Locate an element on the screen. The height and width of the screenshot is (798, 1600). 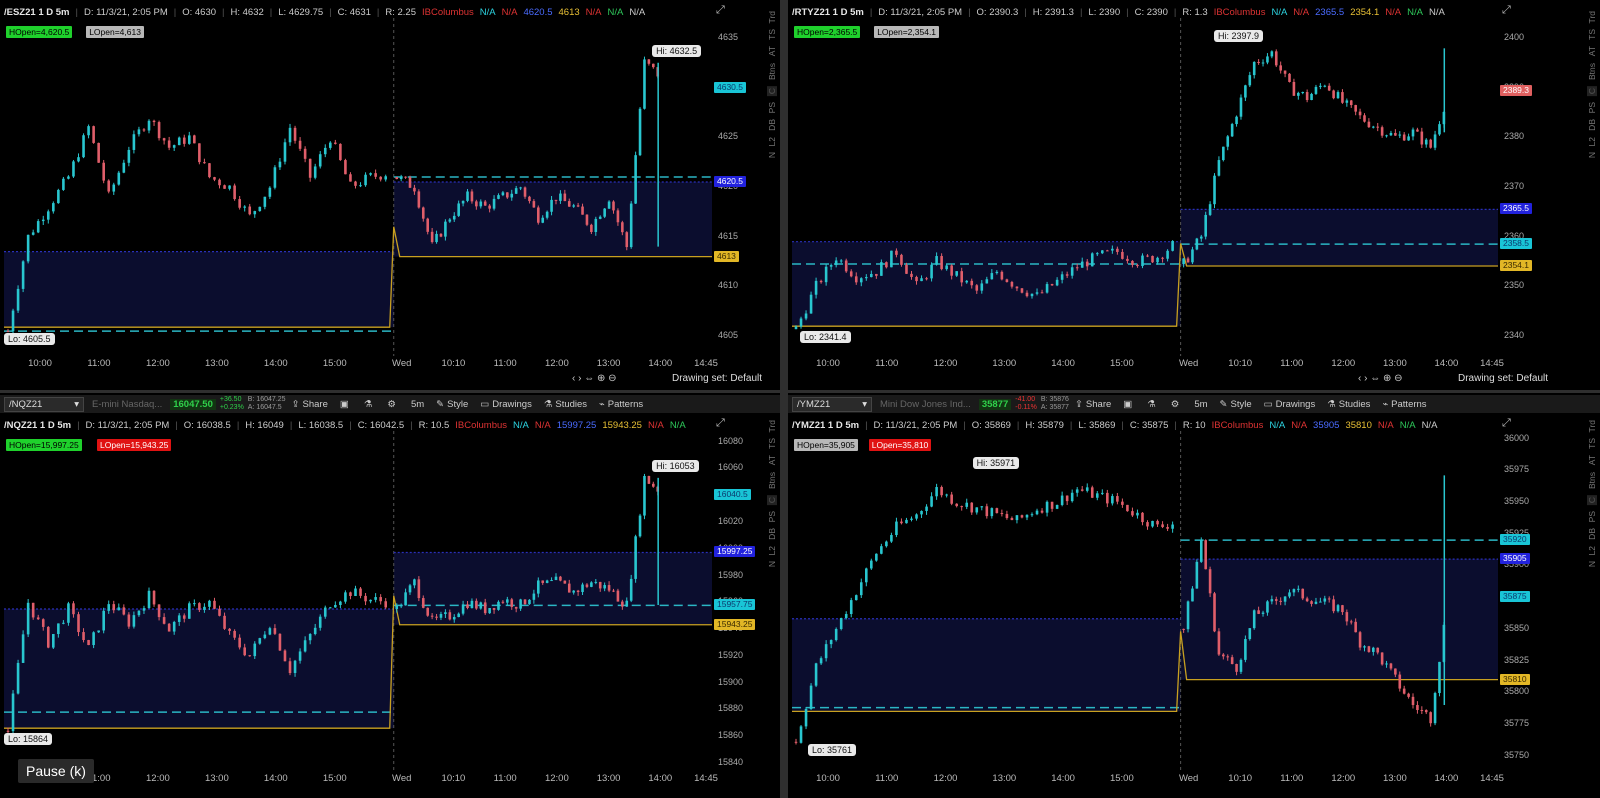
camera-icon: ▣ is located at coordinates (1128, 404).